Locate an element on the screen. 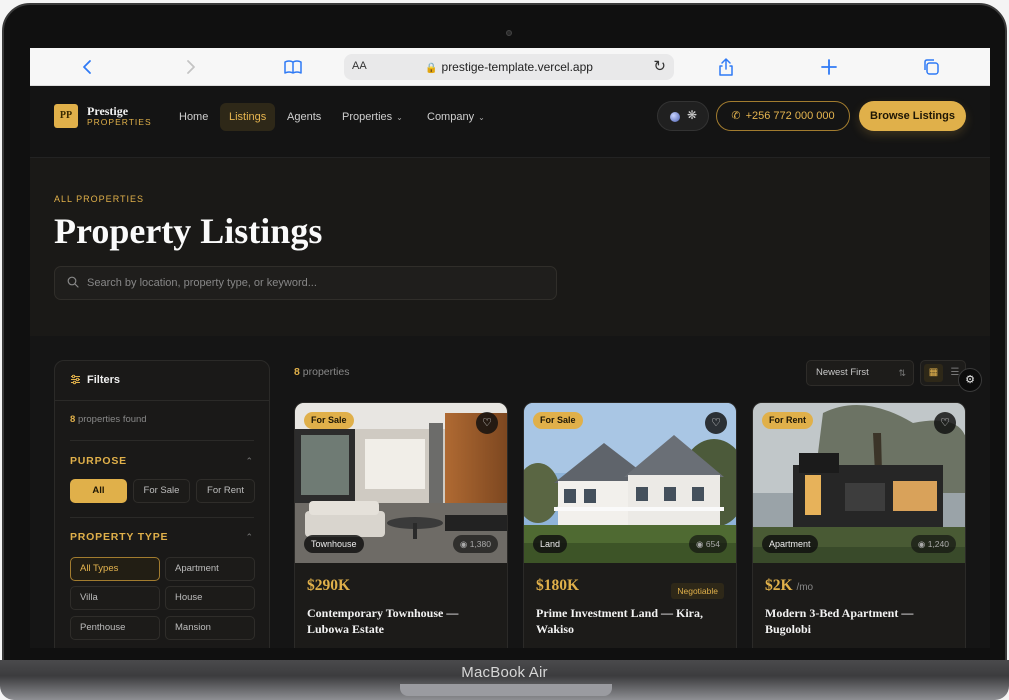 This screenshot has height=700, width=1009. phone-number: +256 772 000 000 is located at coordinates (790, 116).